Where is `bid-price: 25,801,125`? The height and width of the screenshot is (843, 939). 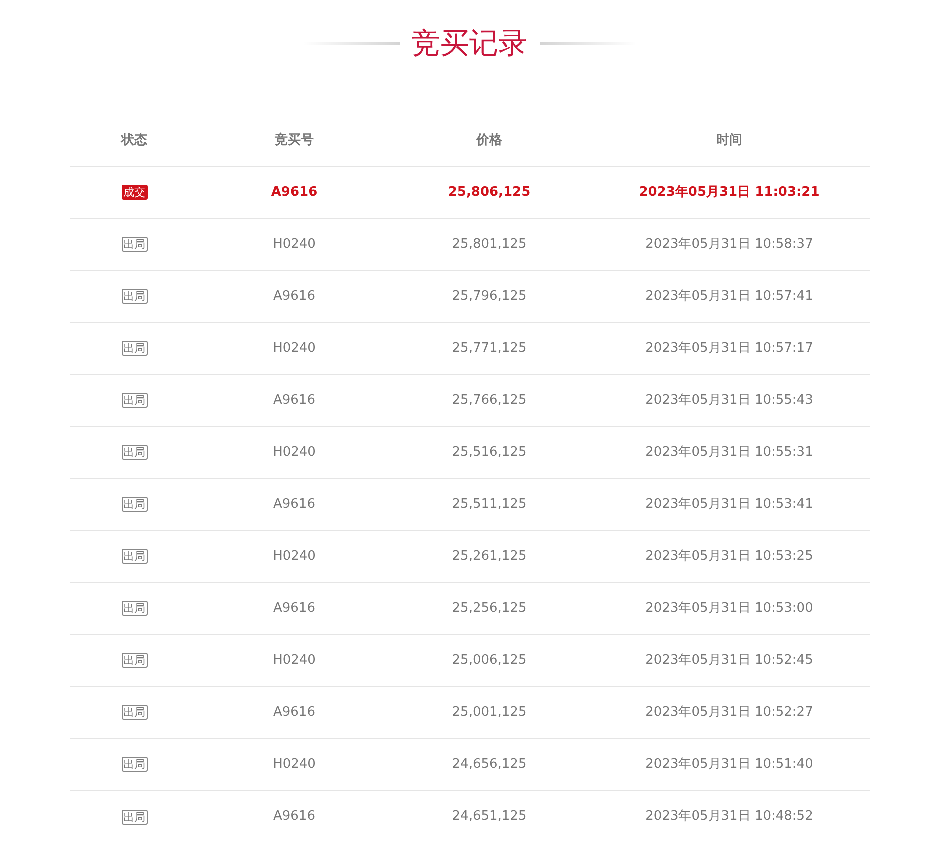
bid-price: 25,801,125 is located at coordinates (489, 245).